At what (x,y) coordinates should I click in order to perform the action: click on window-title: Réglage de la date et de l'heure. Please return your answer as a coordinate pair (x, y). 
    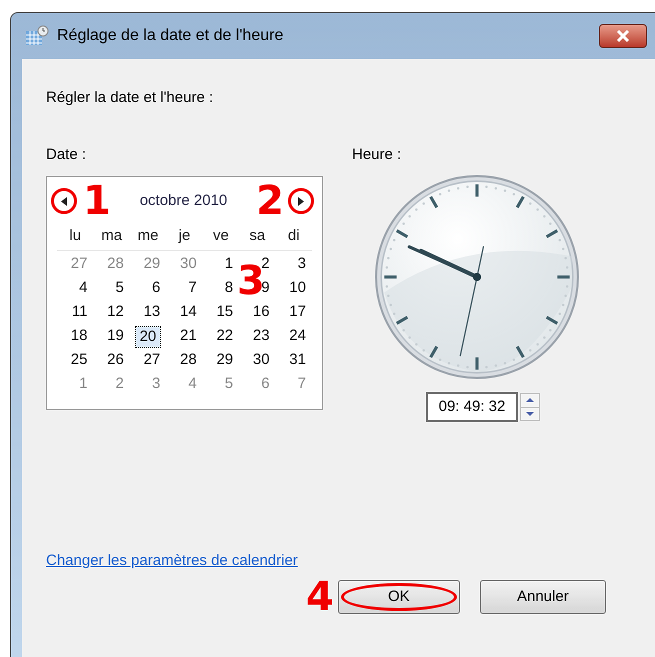
    Looking at the image, I should click on (170, 36).